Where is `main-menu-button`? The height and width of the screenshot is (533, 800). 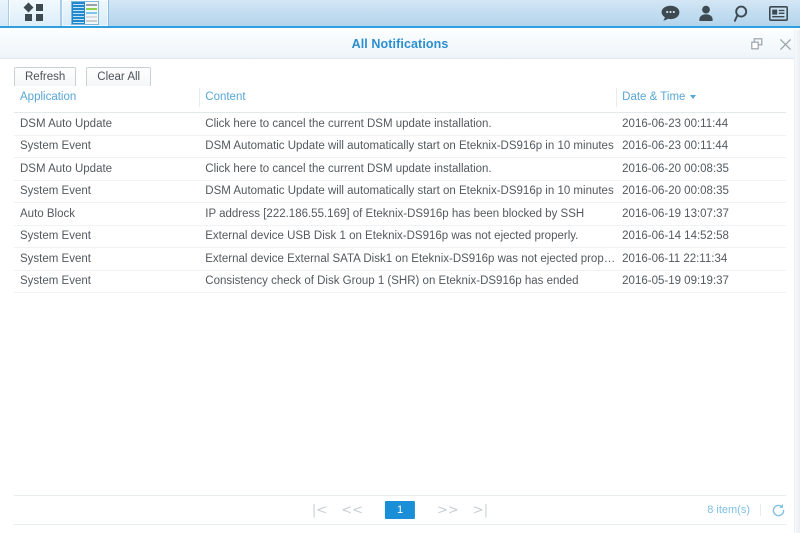
main-menu-button is located at coordinates (35, 13).